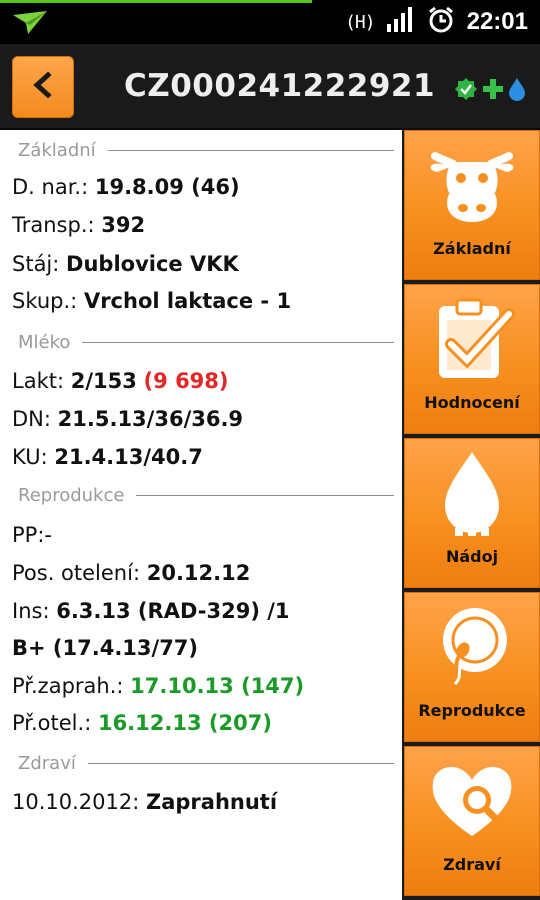 The image size is (540, 900). Describe the element at coordinates (158, 686) in the screenshot. I see `pregnancy-row: Př.zaprah.: 17.10.13 (147)` at that location.